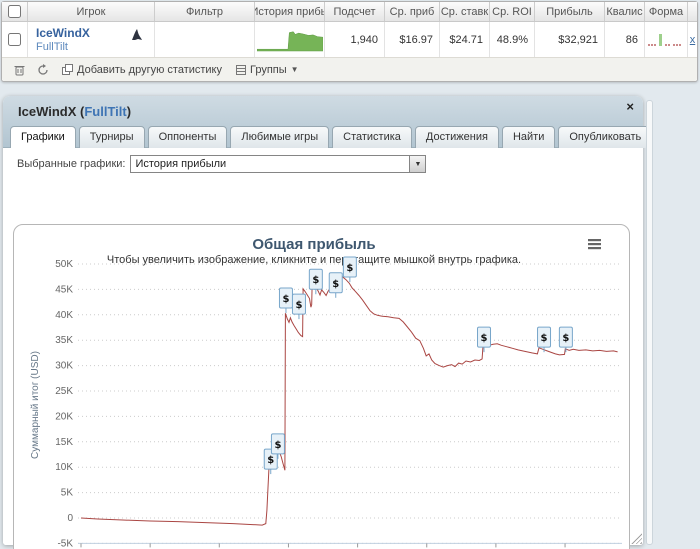  I want to click on tab-favorite-games: Любимые игры, so click(280, 137).